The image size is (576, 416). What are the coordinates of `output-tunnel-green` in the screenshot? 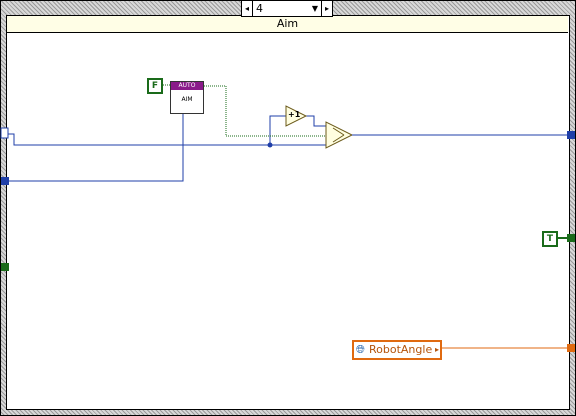 It's located at (571, 238).